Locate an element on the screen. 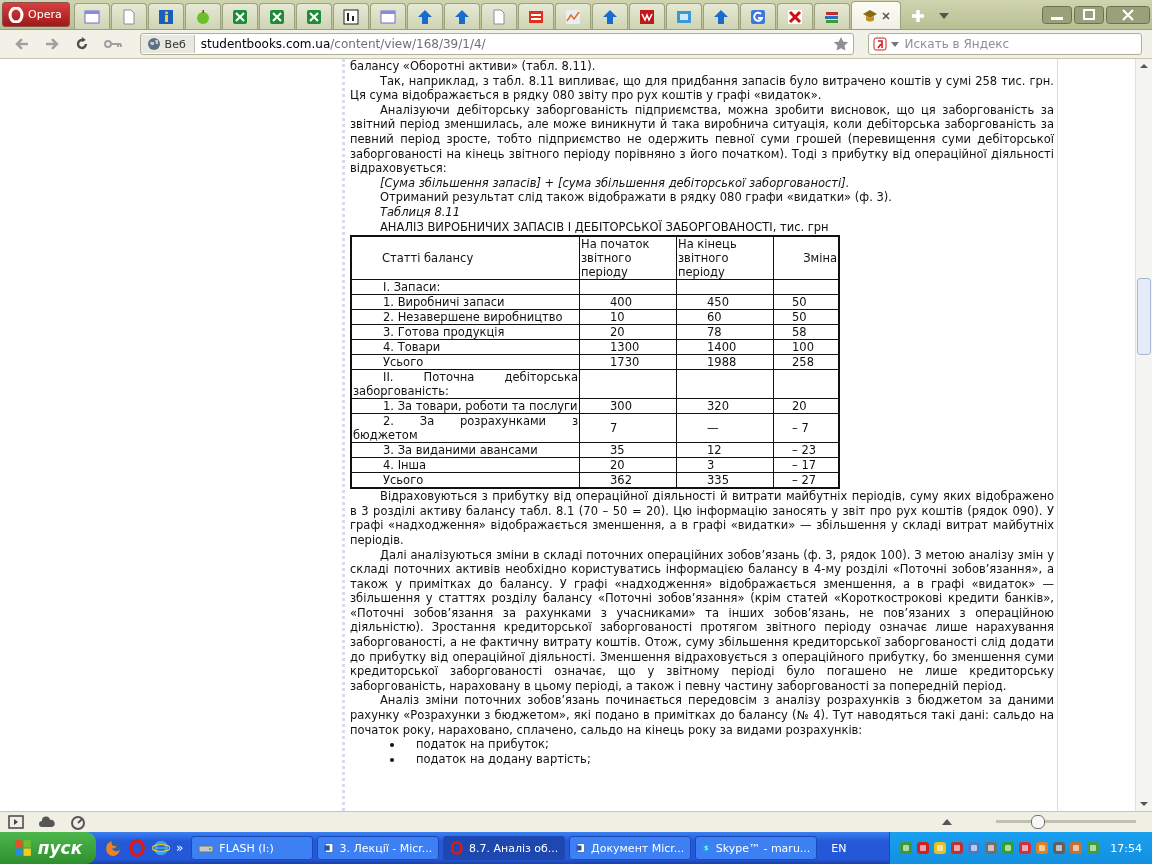 The height and width of the screenshot is (864, 1152). site-label: Веб is located at coordinates (175, 44).